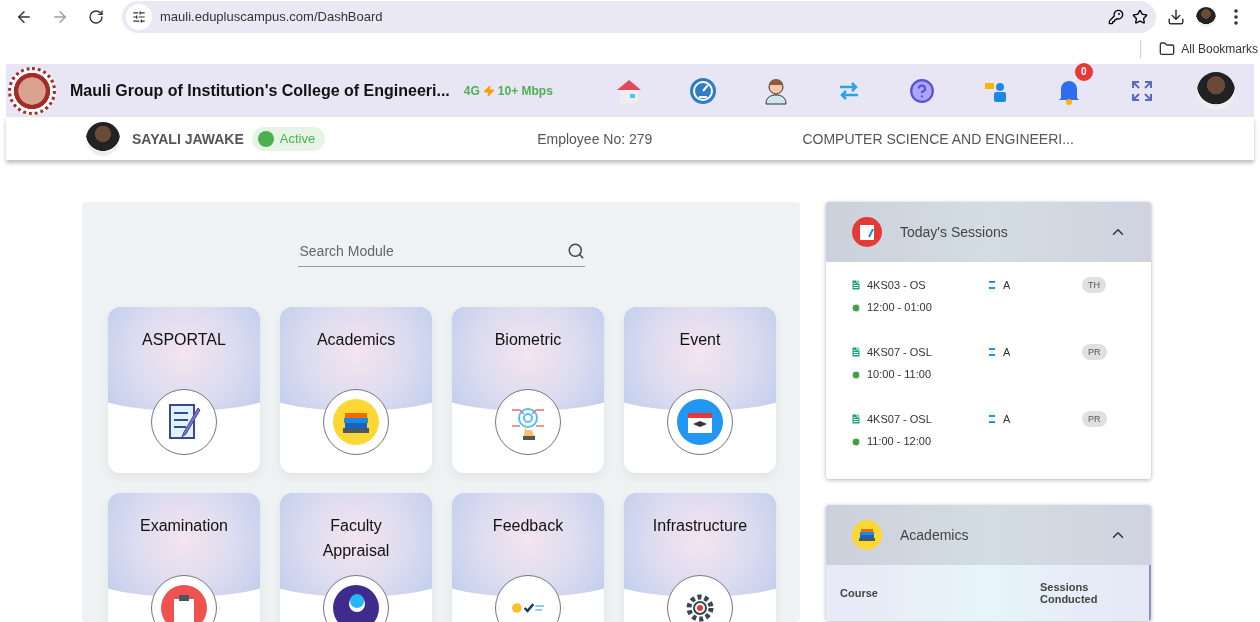 The image size is (1260, 622). What do you see at coordinates (1094, 285) in the screenshot?
I see `session-type: TH` at bounding box center [1094, 285].